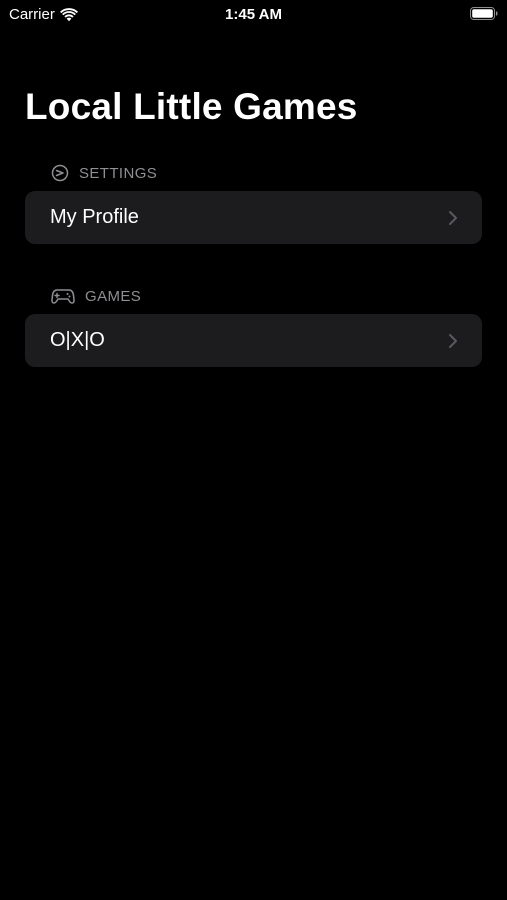  I want to click on status-bar: Carrier 1:45 AM, so click(253, 14).